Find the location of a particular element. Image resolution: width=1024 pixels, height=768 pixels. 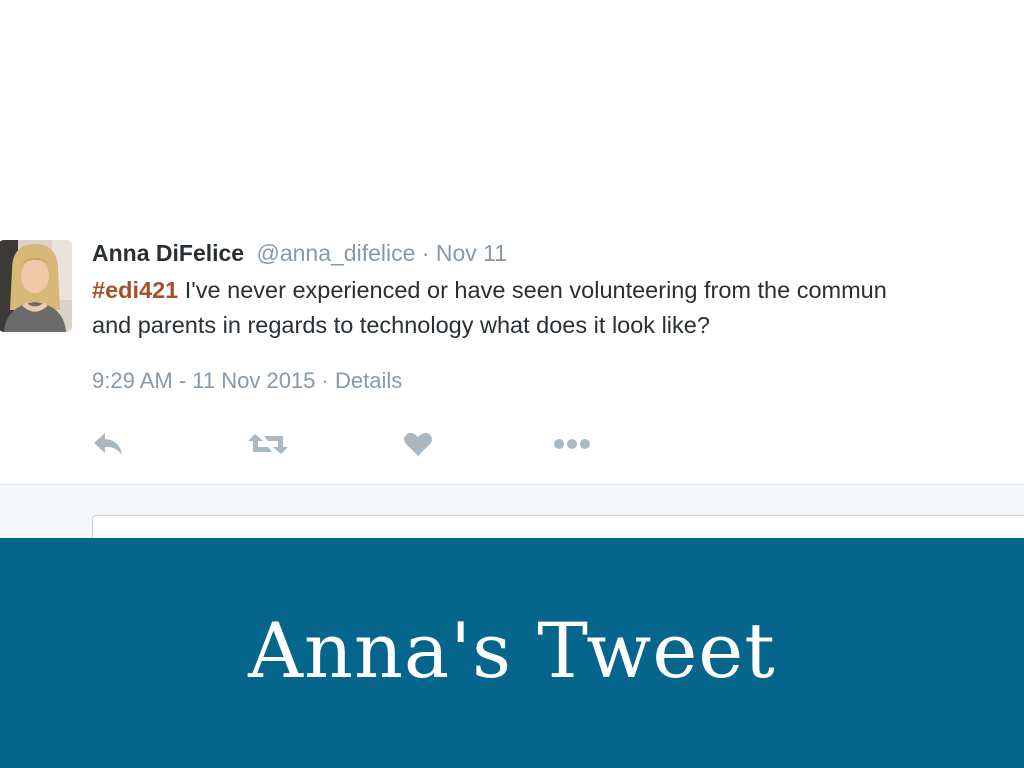

avatar is located at coordinates (36, 286).